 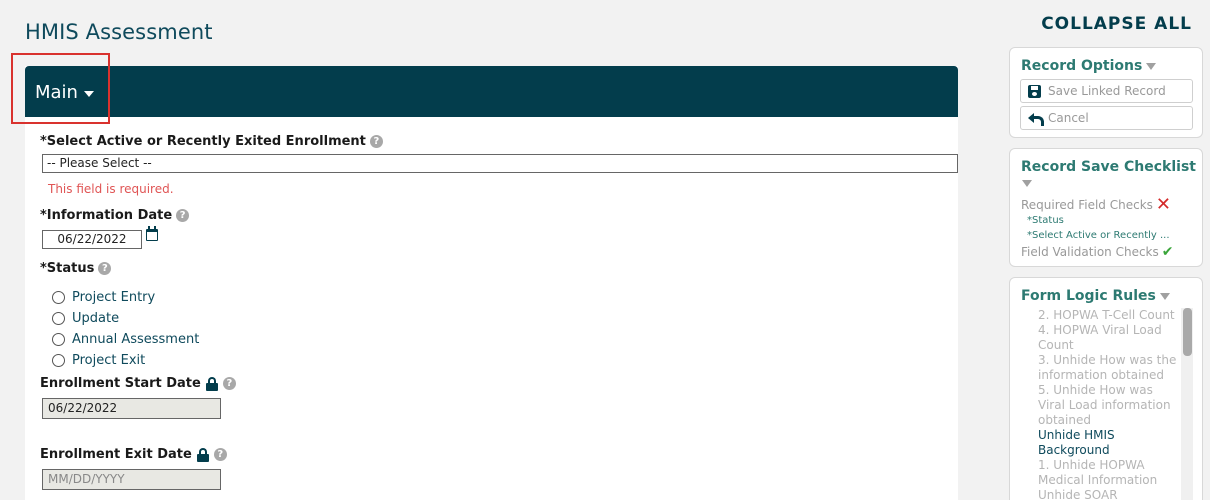 I want to click on status-option-update: Update, so click(x=85, y=318).